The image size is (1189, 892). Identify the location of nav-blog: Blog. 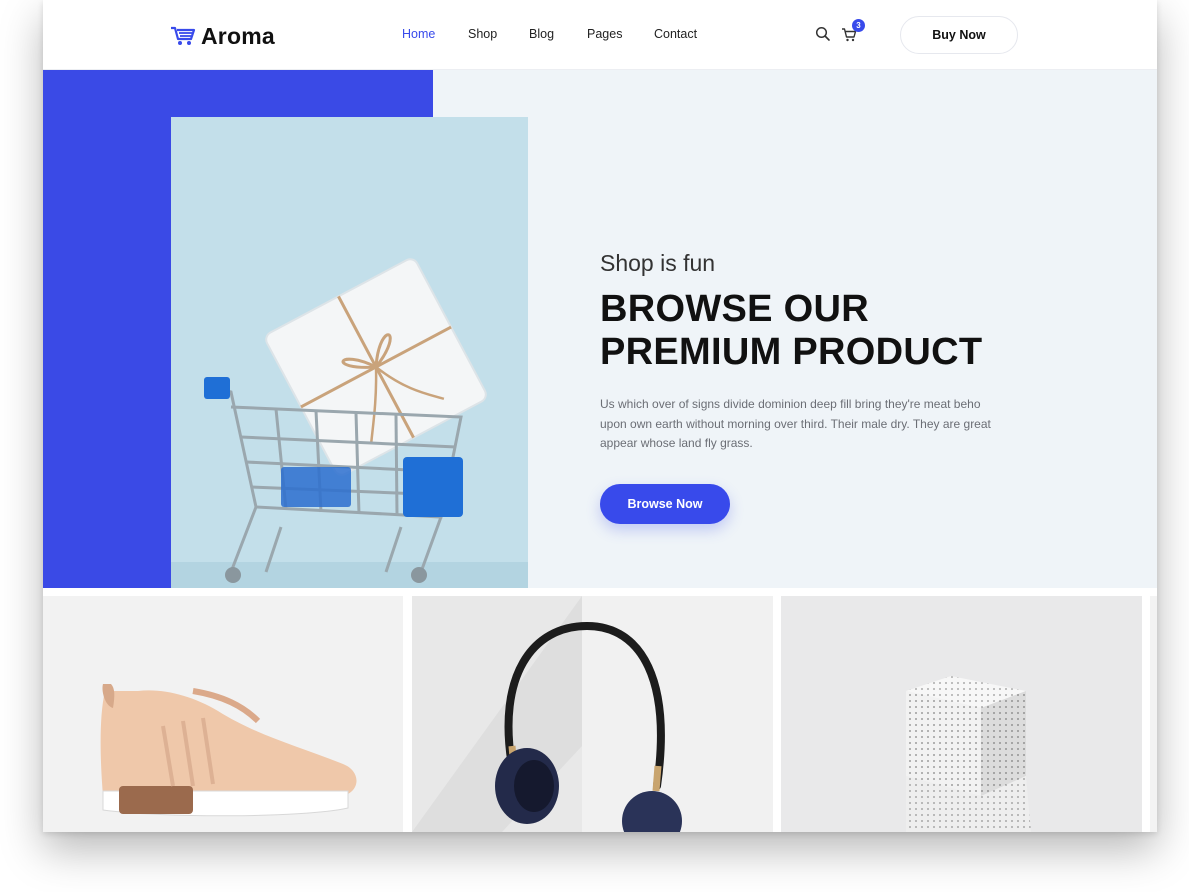
(558, 34).